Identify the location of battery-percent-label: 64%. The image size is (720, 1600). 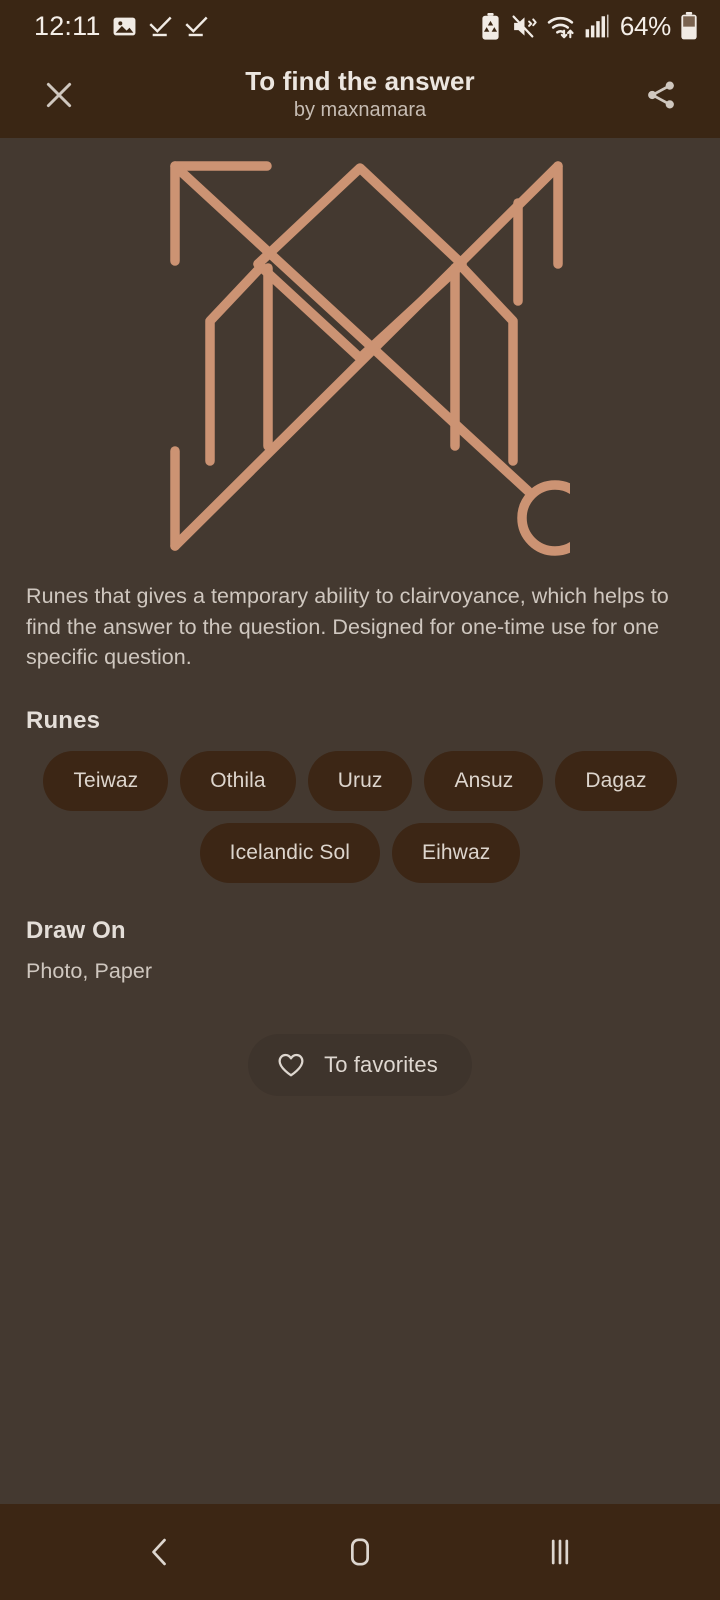
(645, 25).